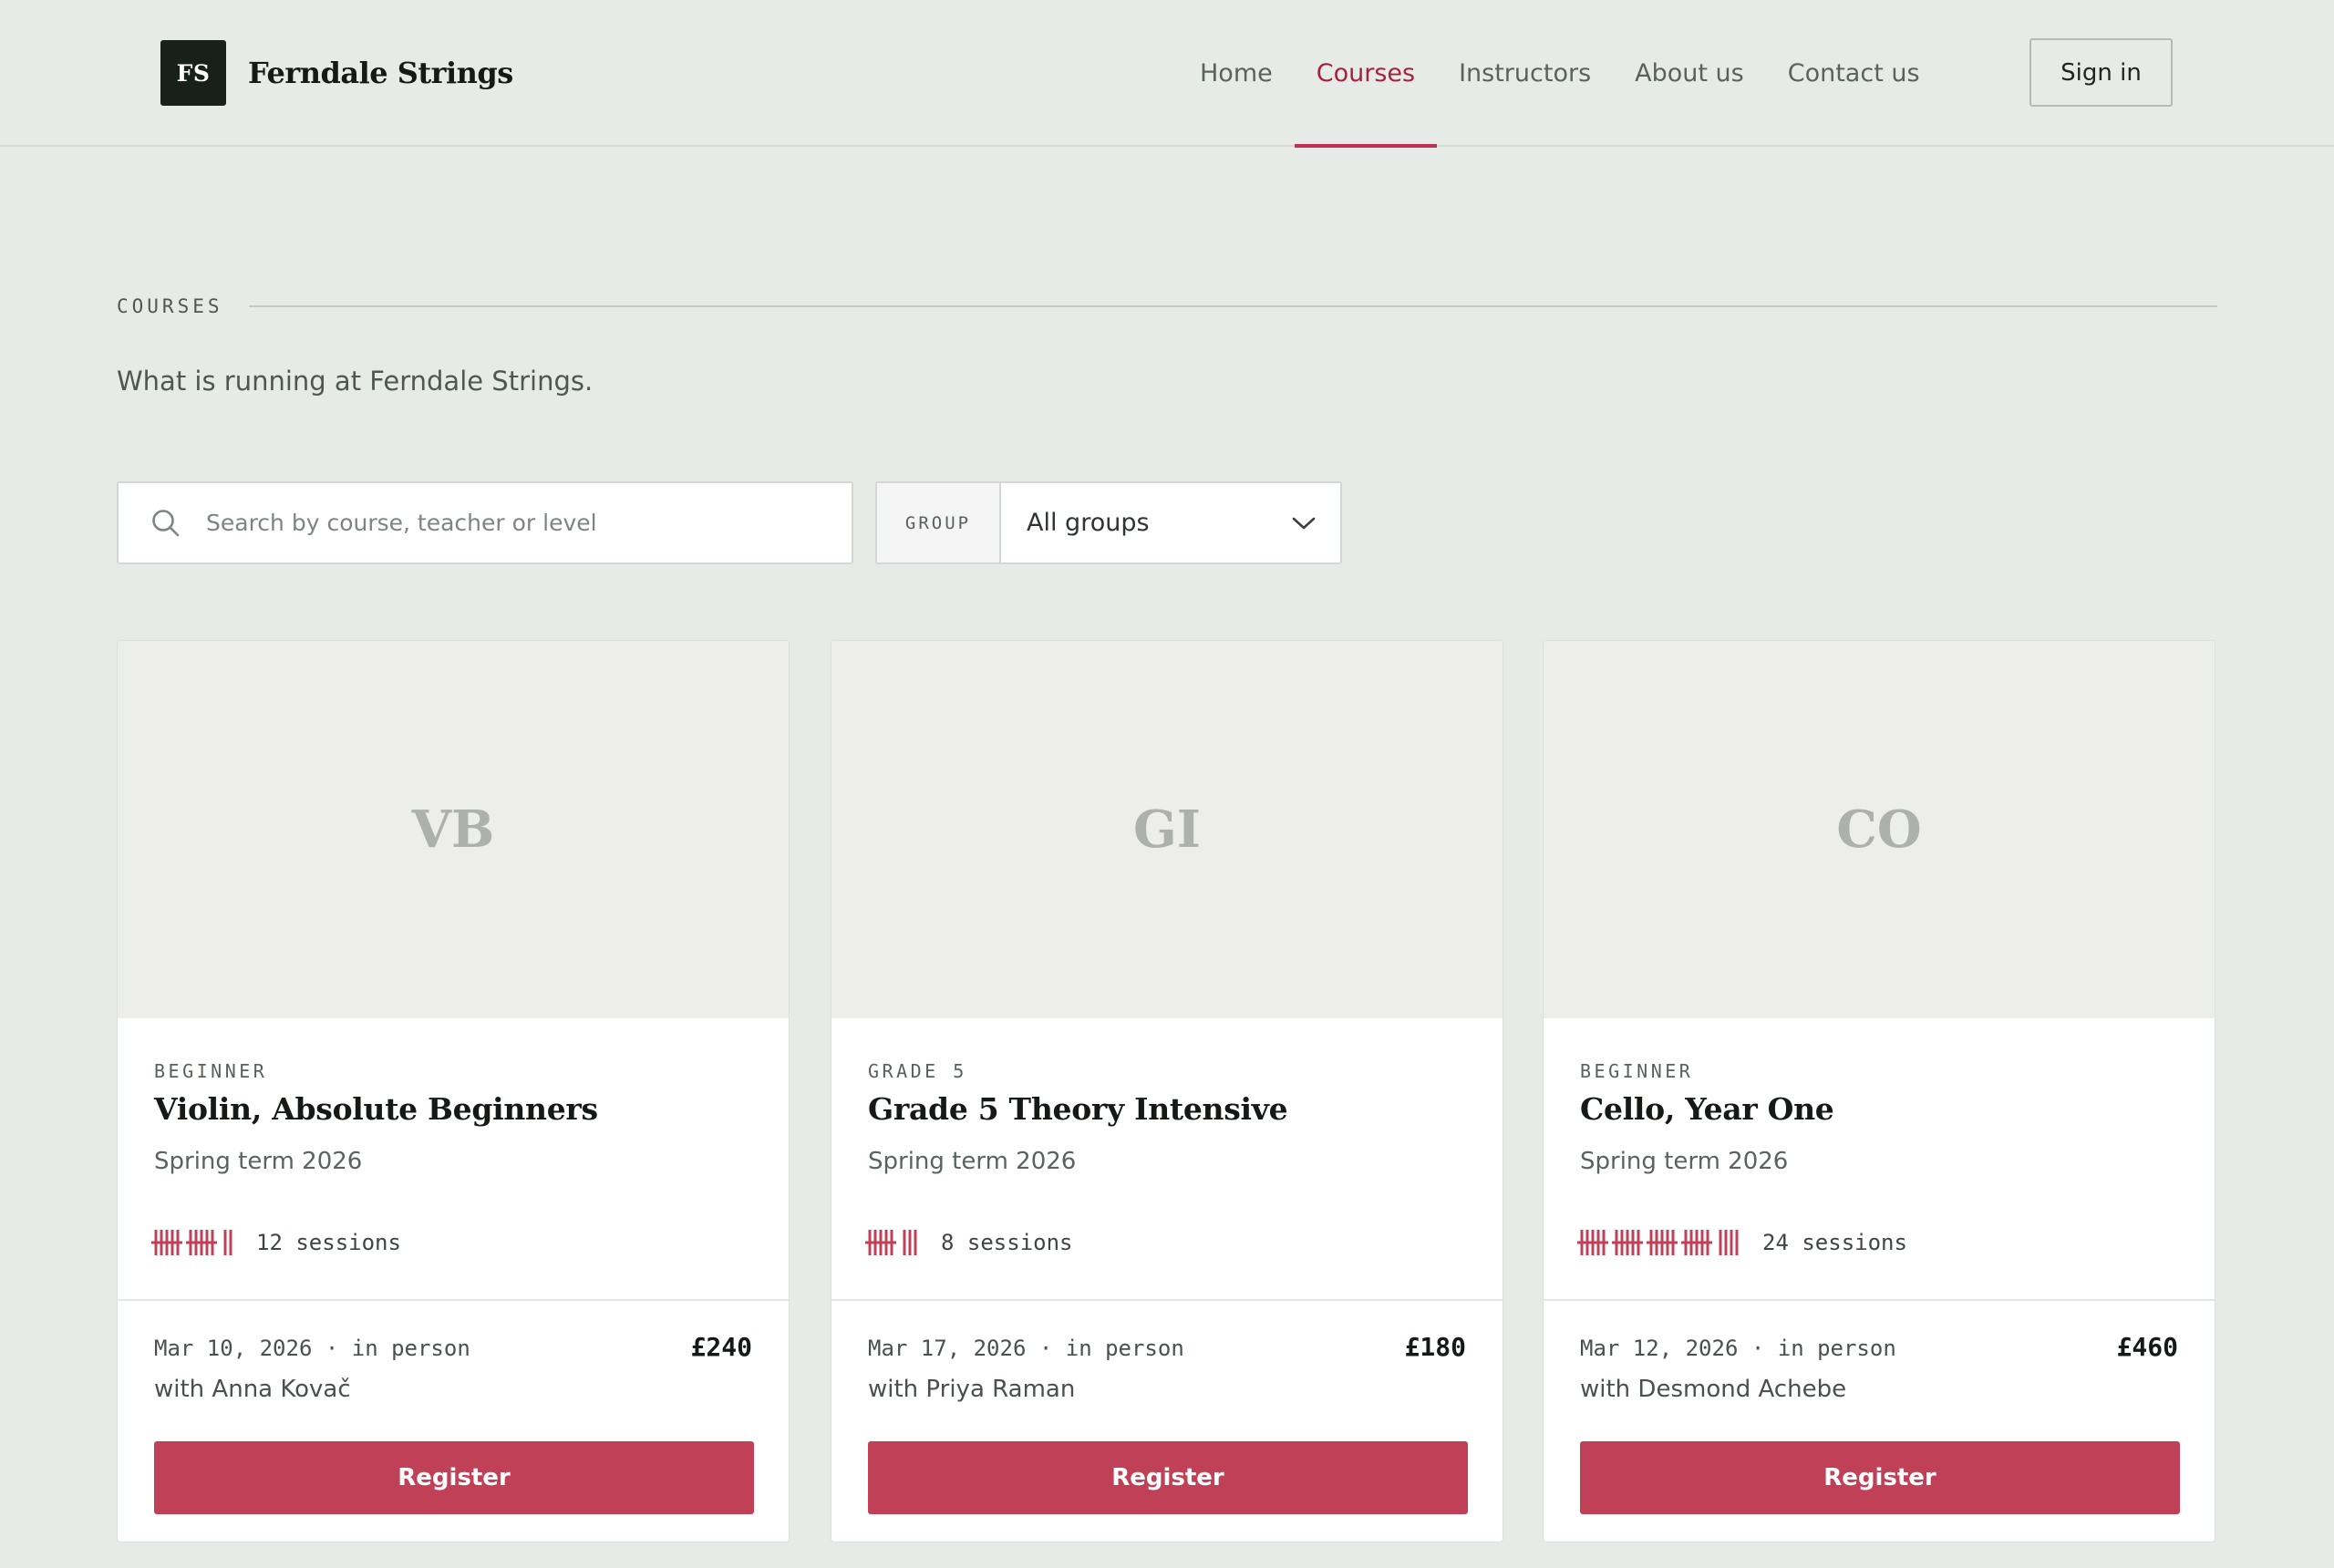 The width and height of the screenshot is (2334, 1568). I want to click on search-box, so click(485, 522).